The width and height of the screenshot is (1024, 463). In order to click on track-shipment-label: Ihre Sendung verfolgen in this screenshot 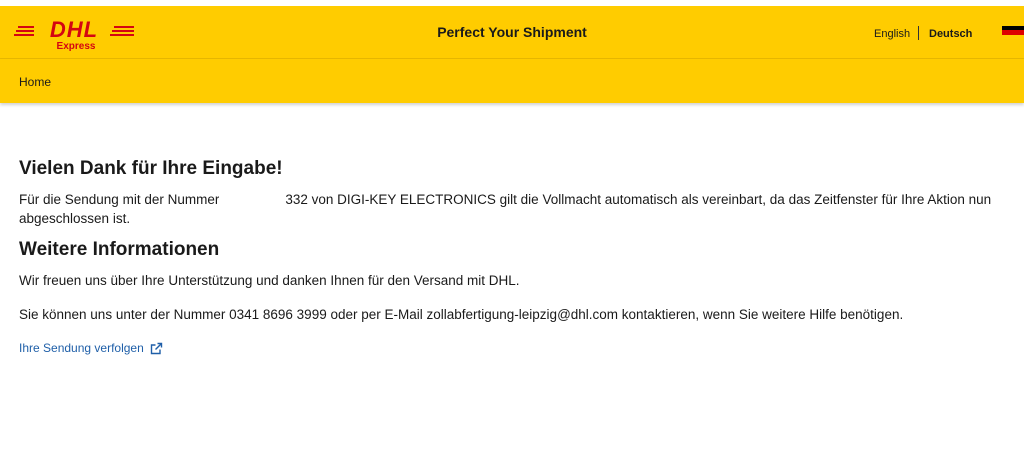, I will do `click(81, 348)`.